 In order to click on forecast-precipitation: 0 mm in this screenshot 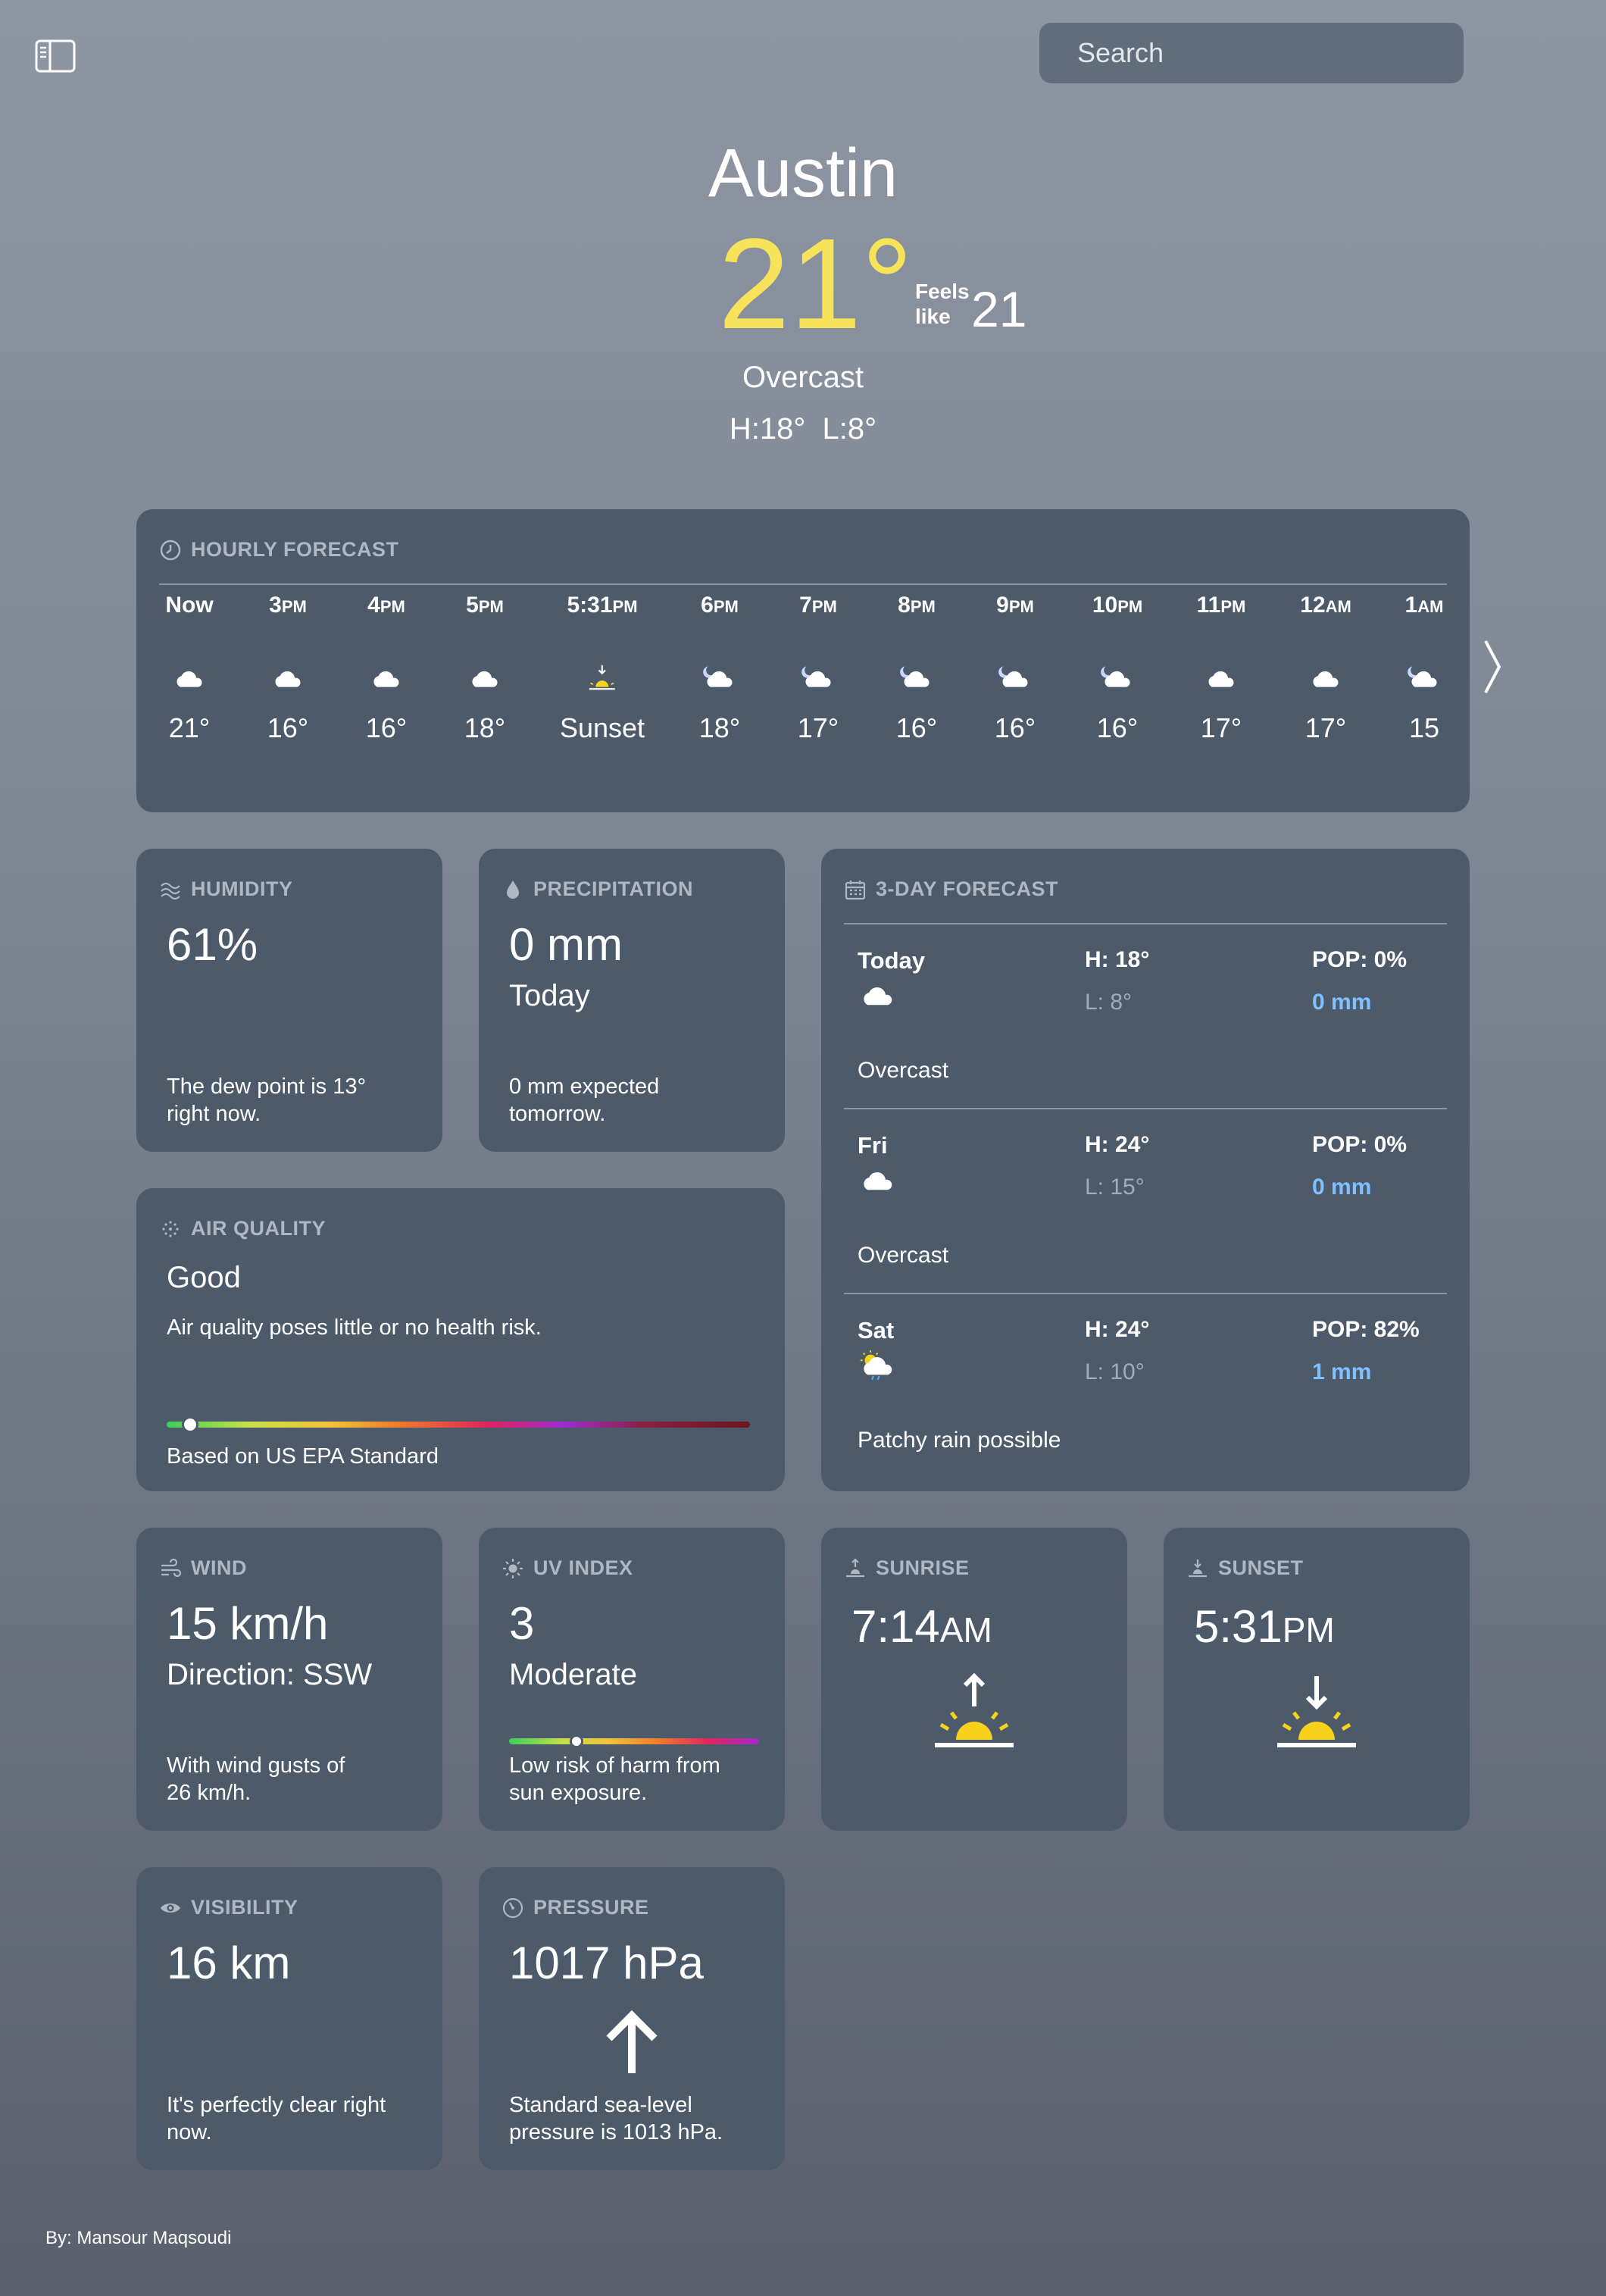, I will do `click(1342, 1188)`.